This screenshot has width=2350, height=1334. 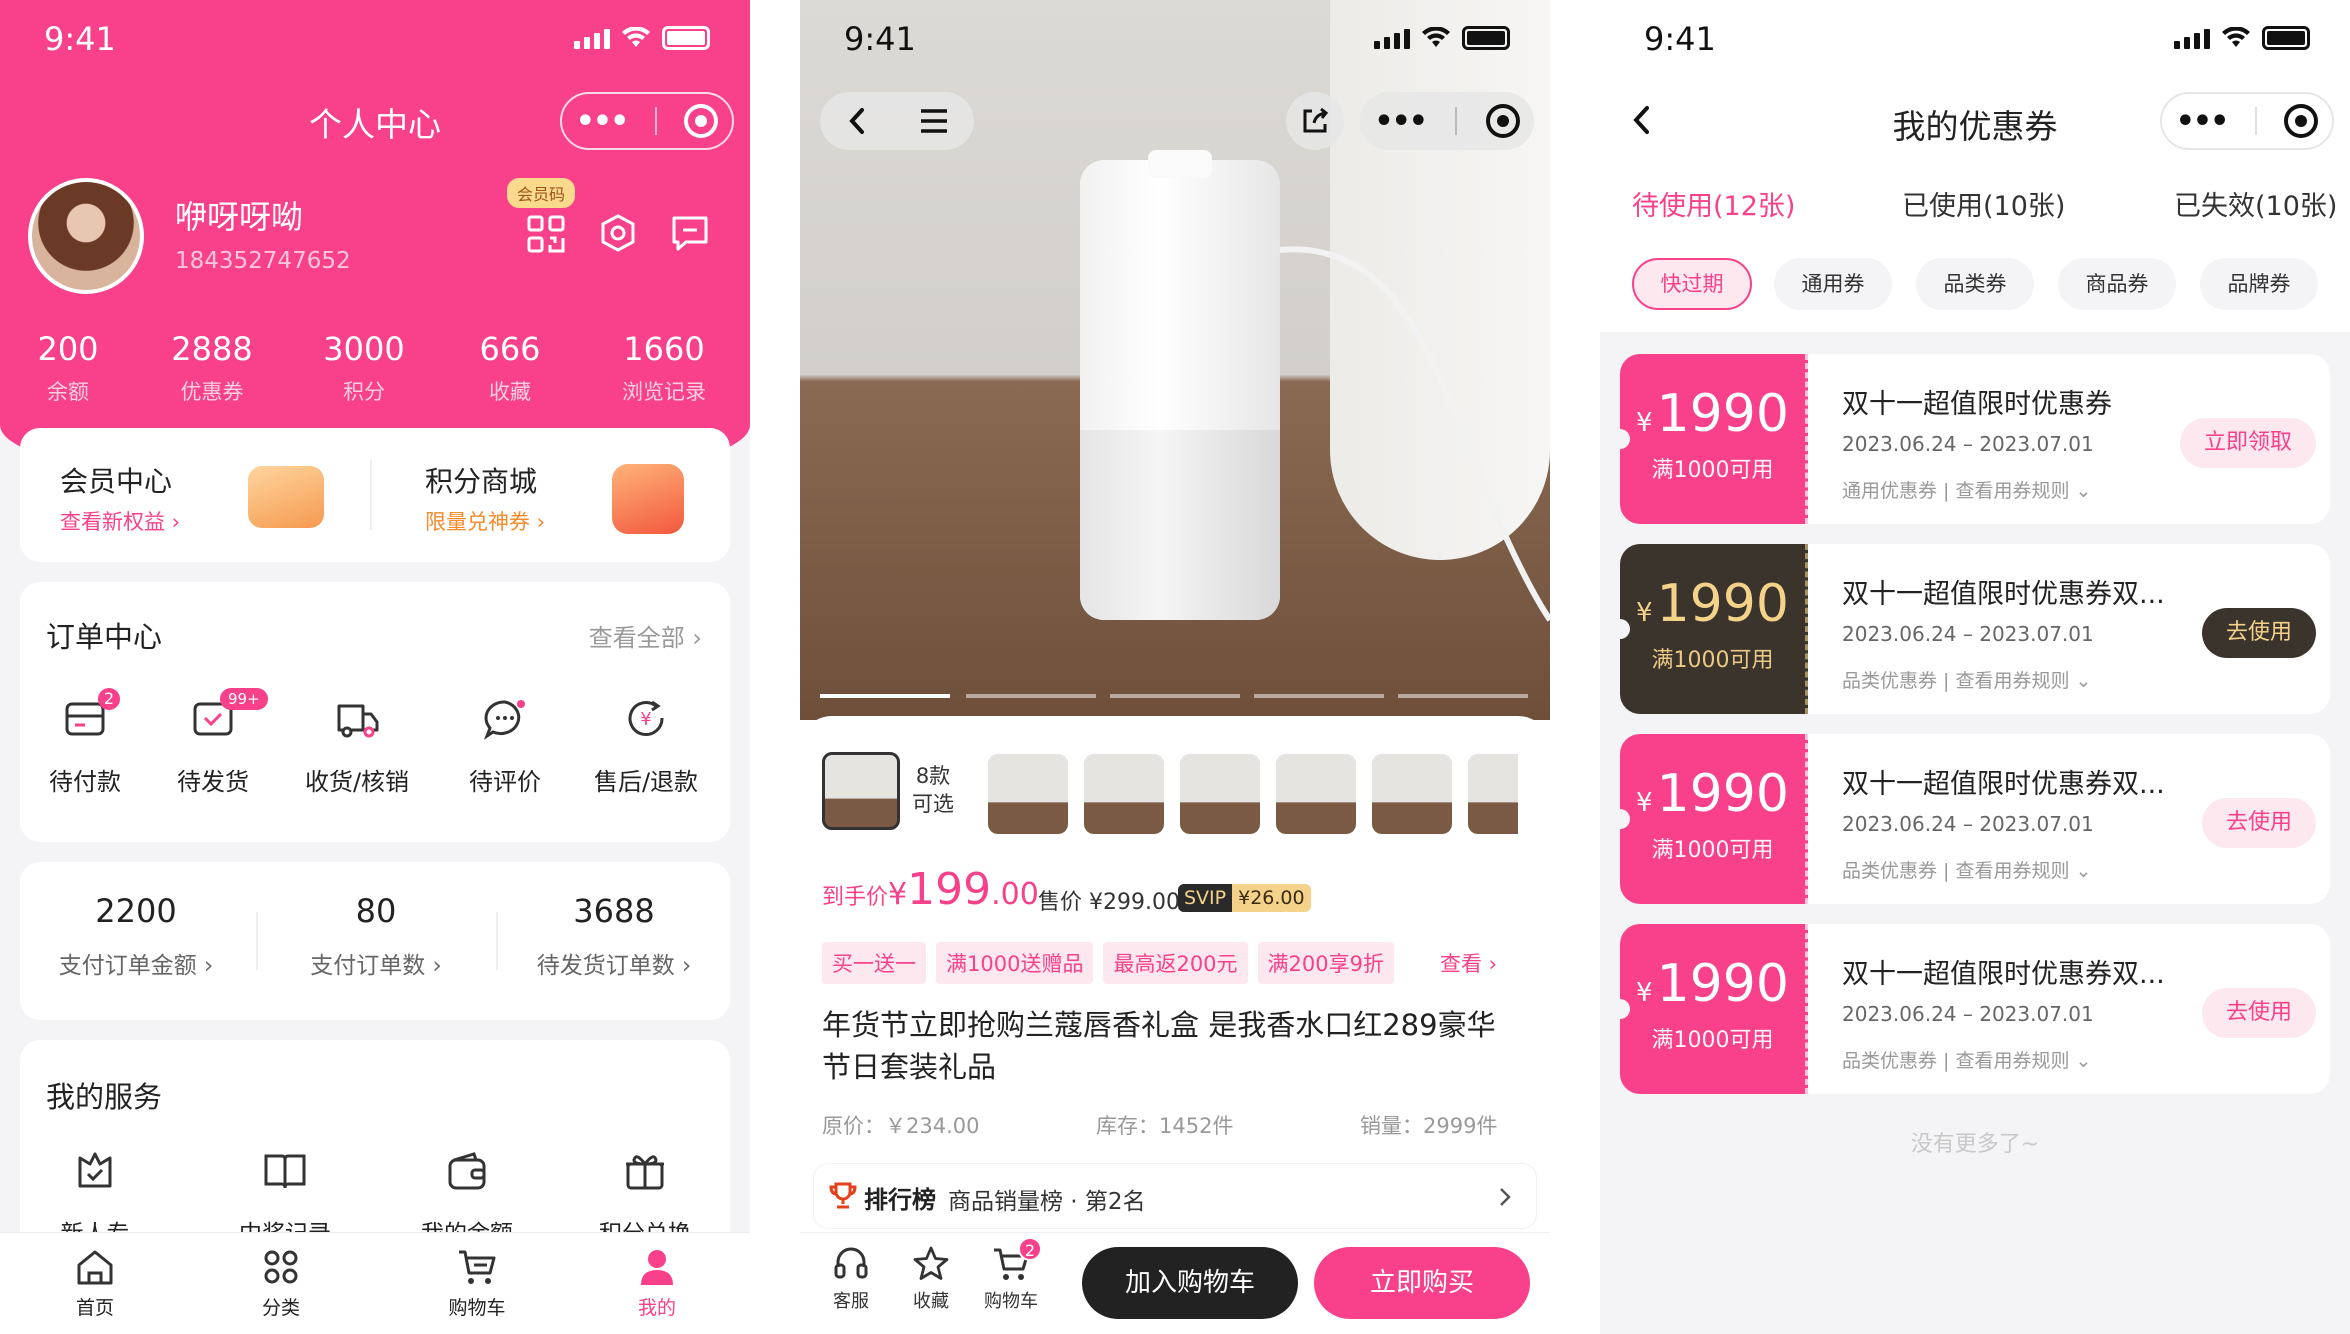 I want to click on promo-tags: 买一送一 满1000送赠品 最高返200元 满200享9折, so click(x=1108, y=963).